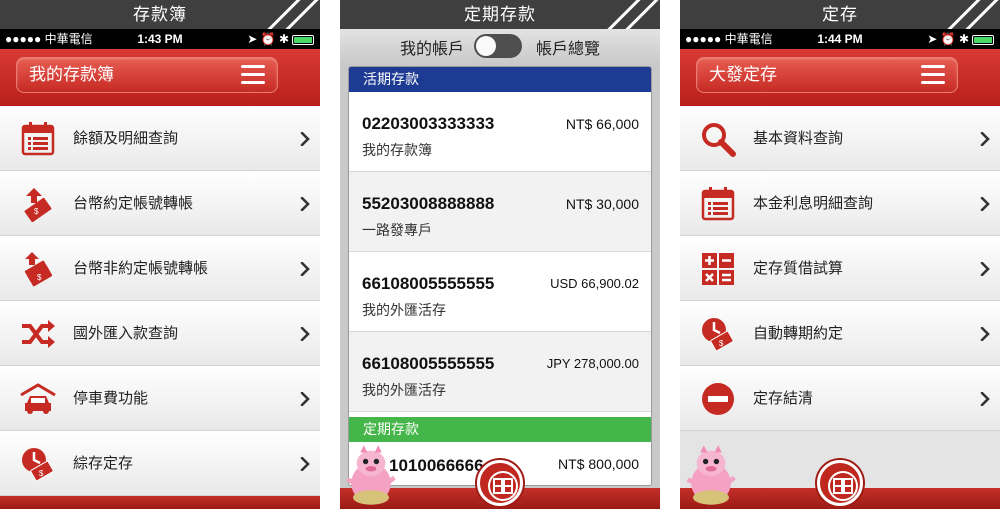 The height and width of the screenshot is (509, 1000). What do you see at coordinates (160, 502) in the screenshot?
I see `footer-bar` at bounding box center [160, 502].